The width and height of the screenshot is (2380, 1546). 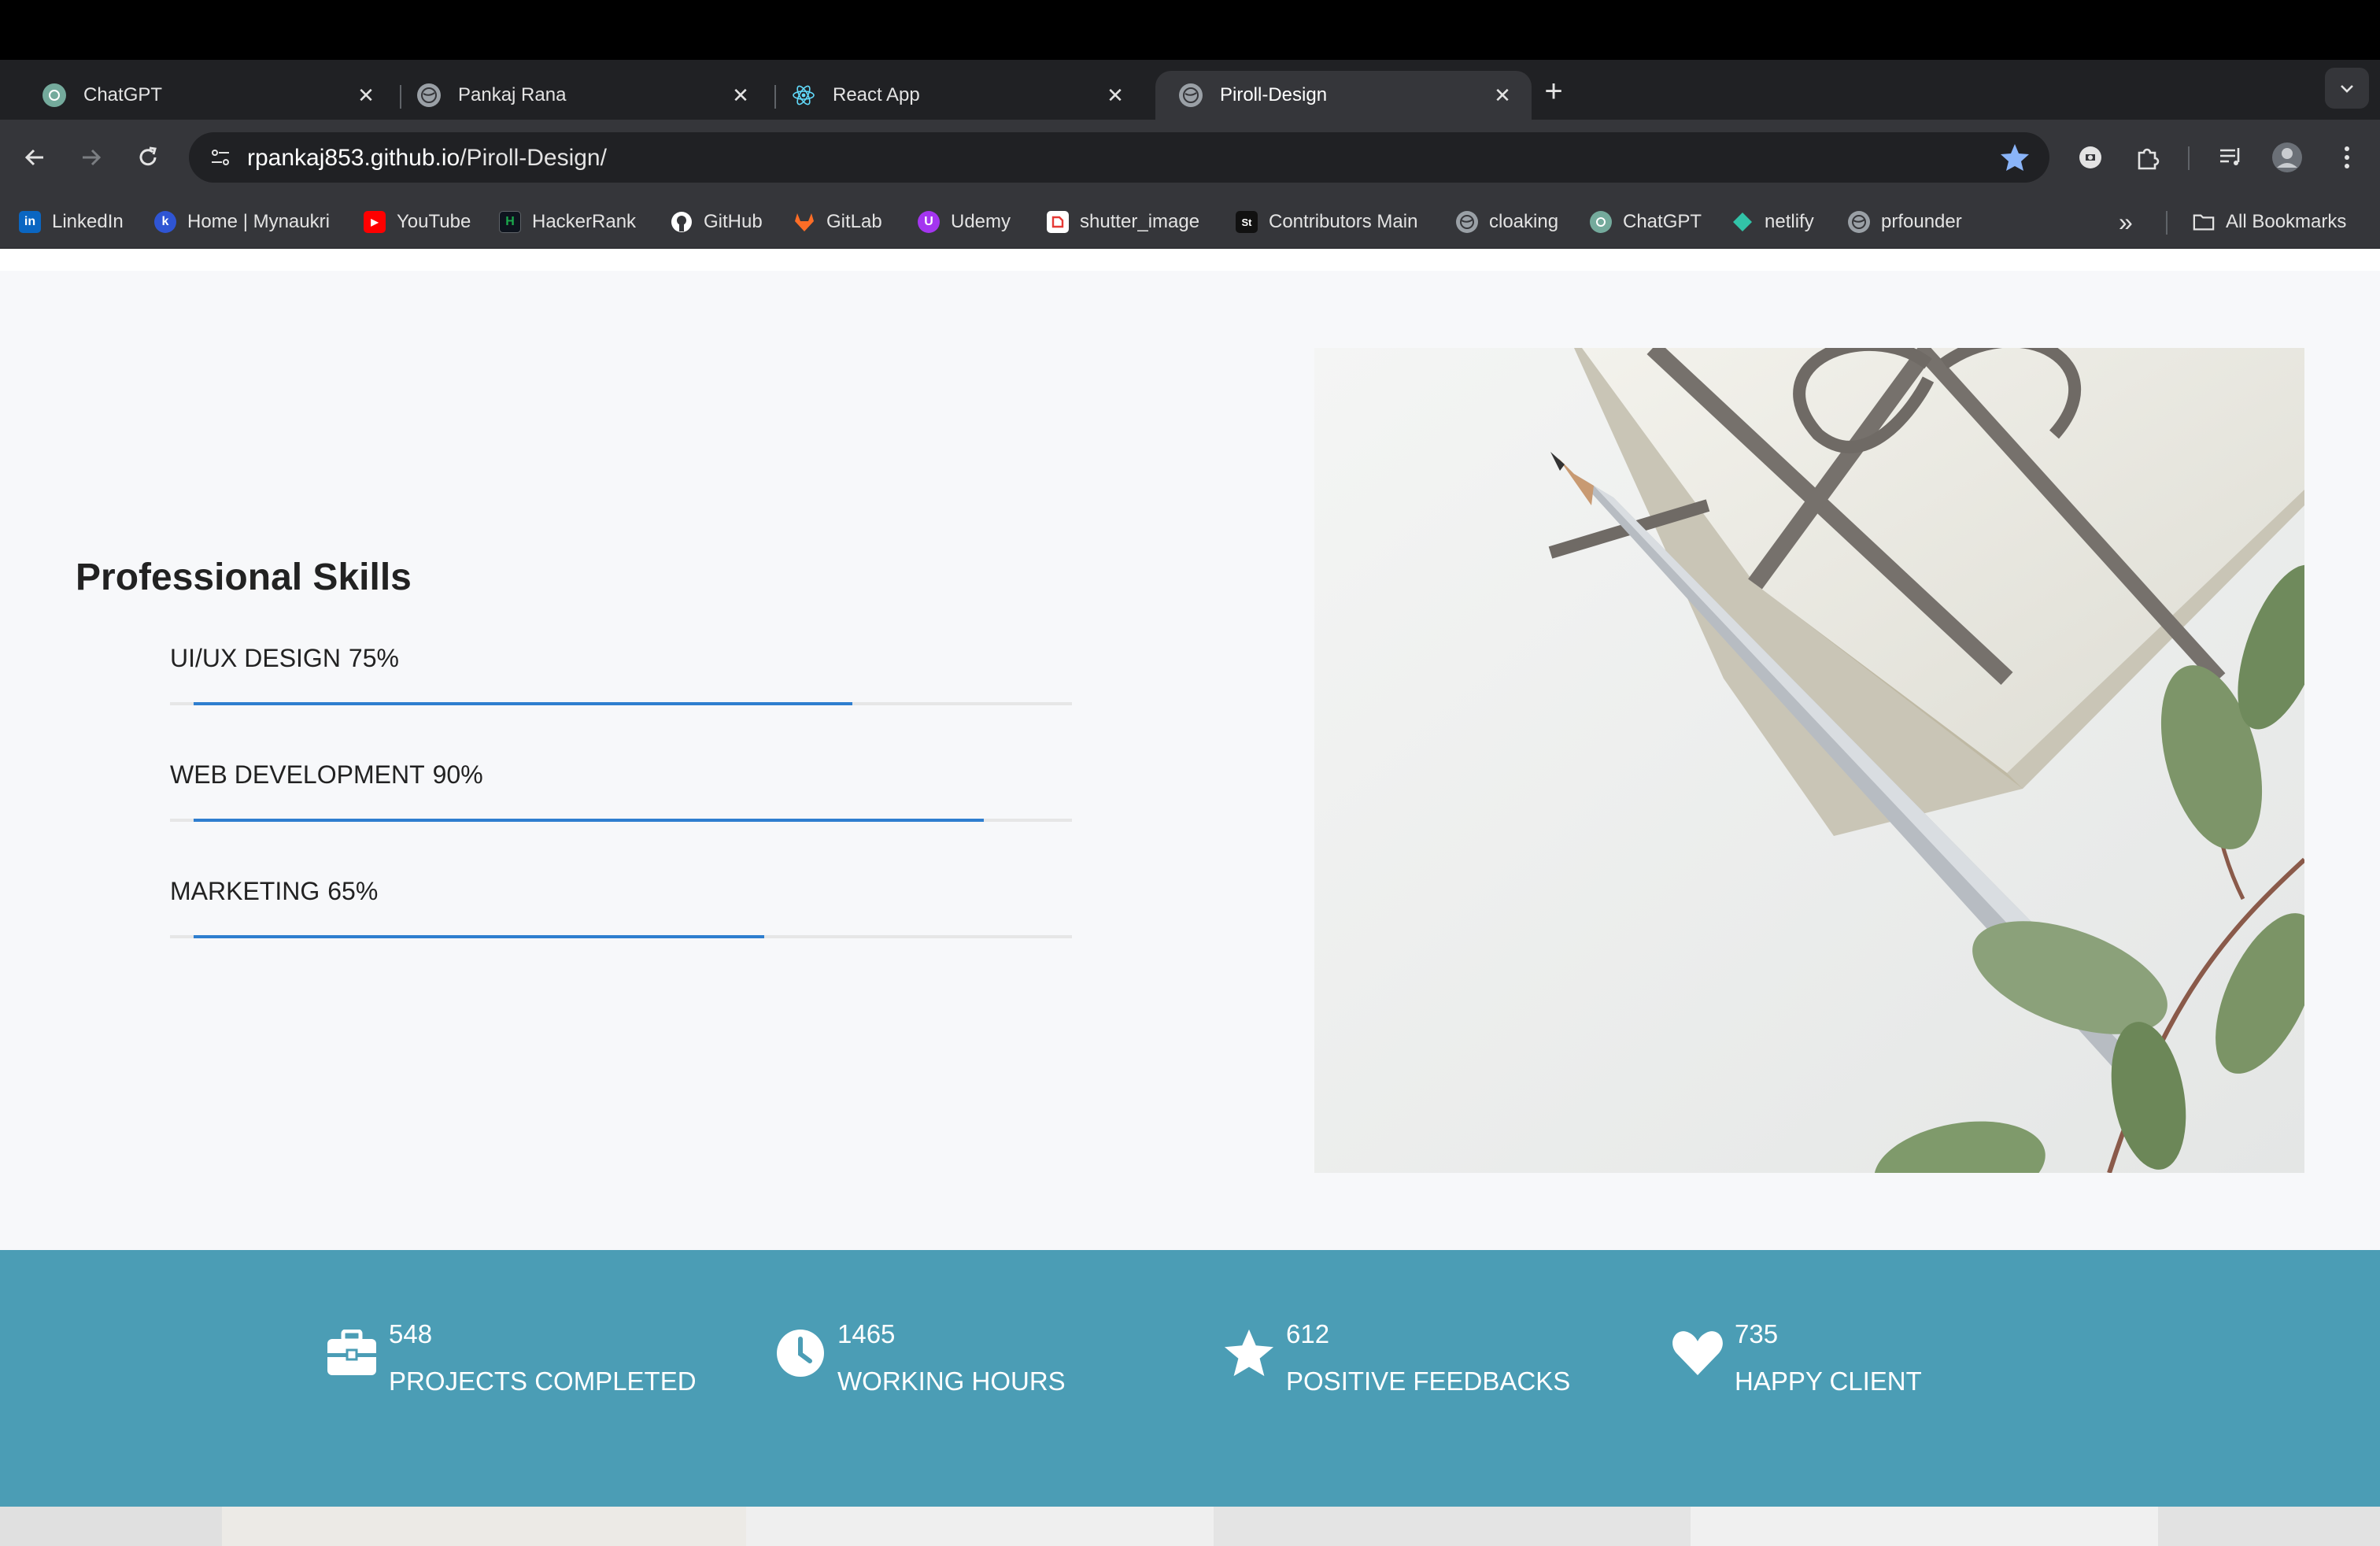 I want to click on bookmark-hackerrank: H HackerRank, so click(x=567, y=222).